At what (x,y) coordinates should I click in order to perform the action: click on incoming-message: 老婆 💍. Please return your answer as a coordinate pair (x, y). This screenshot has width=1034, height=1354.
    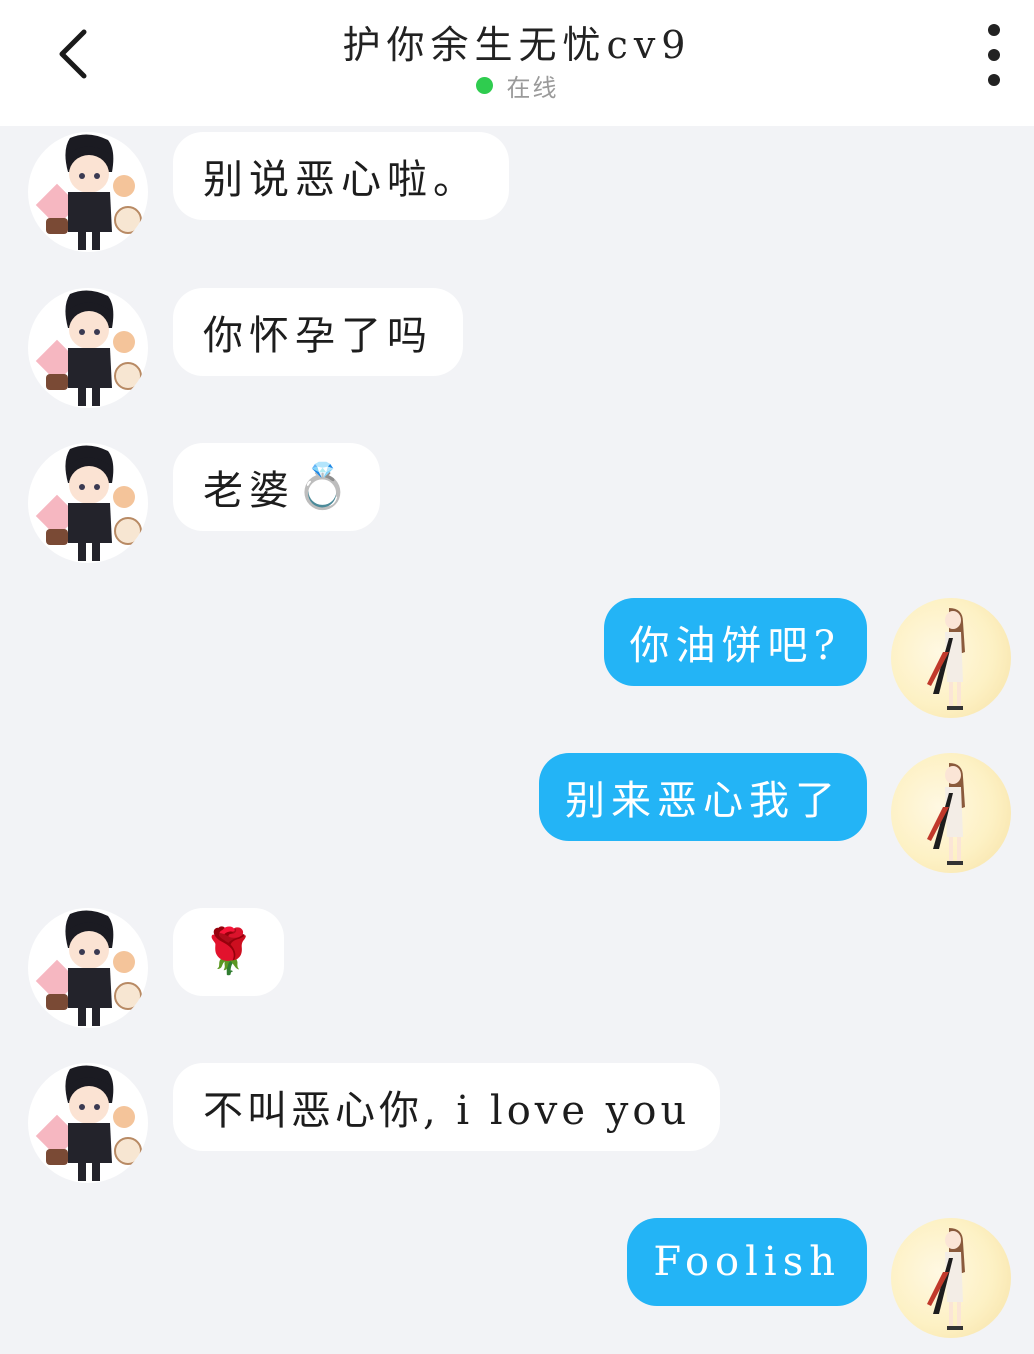
    Looking at the image, I should click on (276, 487).